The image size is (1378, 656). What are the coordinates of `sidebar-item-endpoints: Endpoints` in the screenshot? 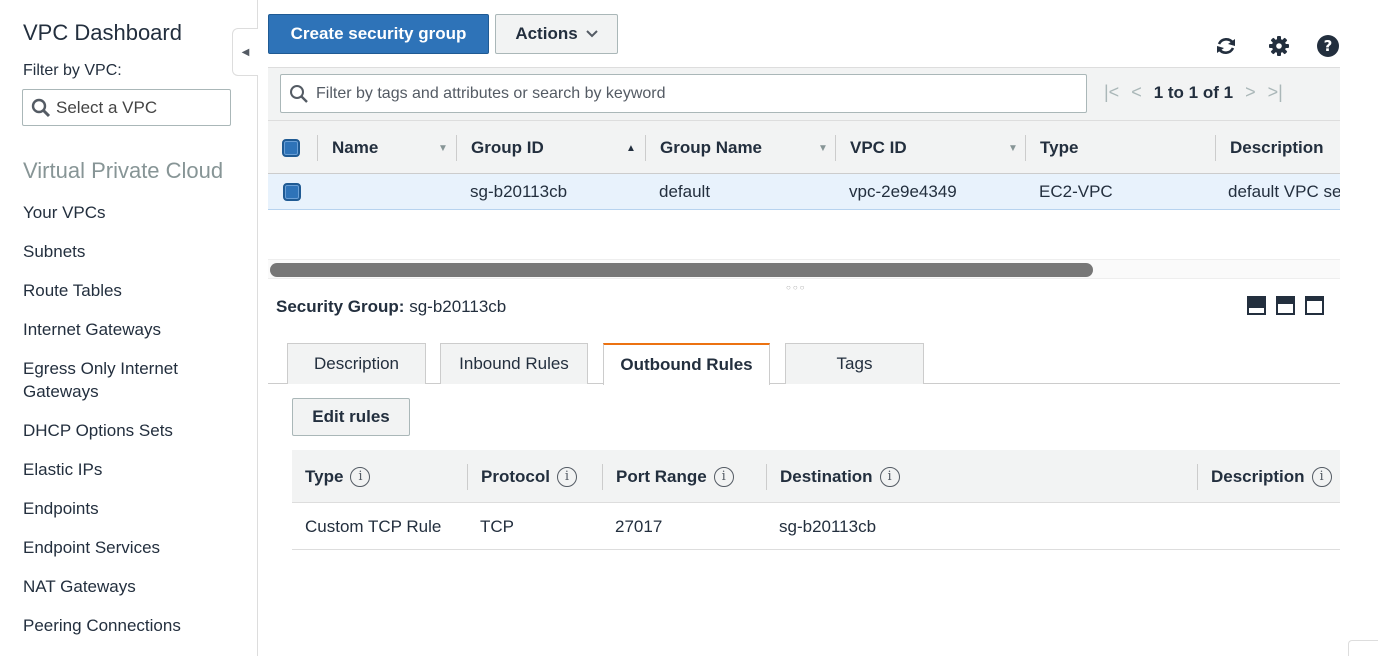 It's located at (123, 508).